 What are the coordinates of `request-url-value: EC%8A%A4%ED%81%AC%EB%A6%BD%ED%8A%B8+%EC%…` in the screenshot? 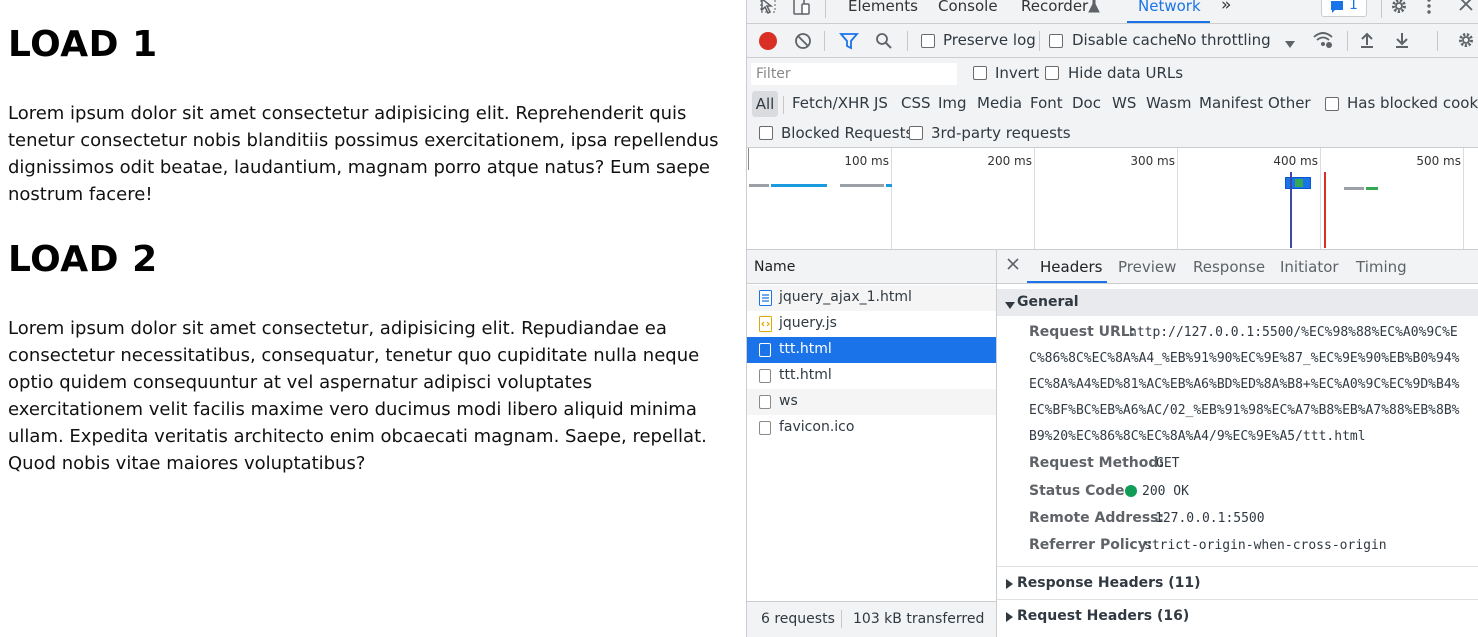 It's located at (1244, 384).